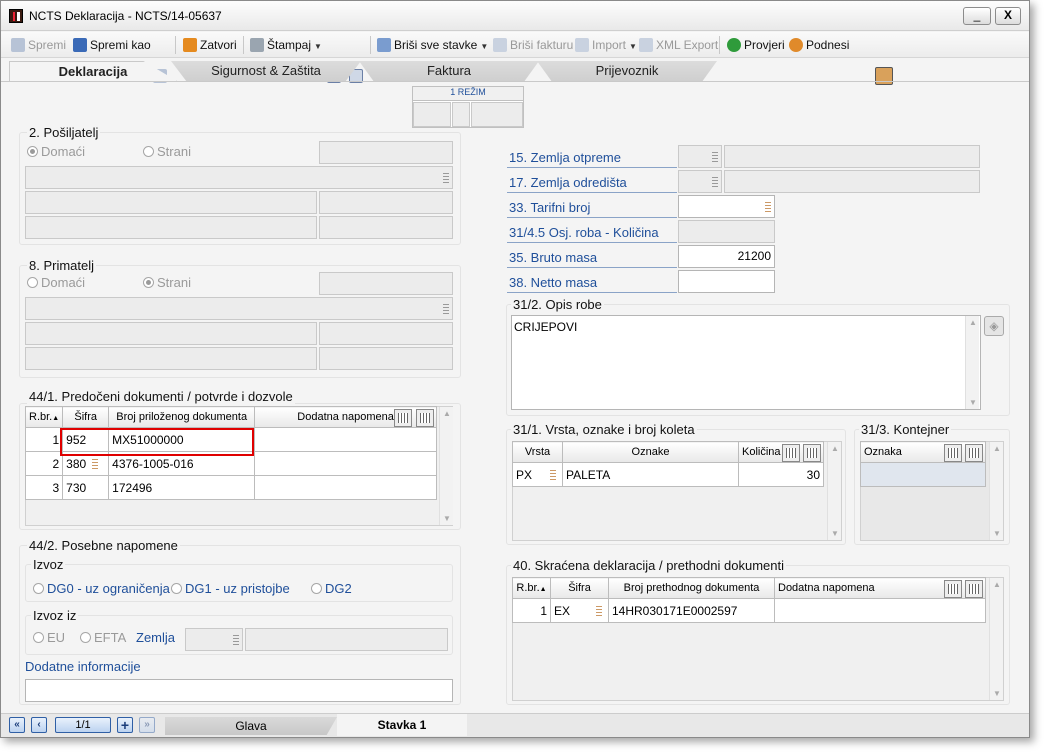 The image size is (1044, 752). Describe the element at coordinates (432, 45) in the screenshot. I see `delete-all-items-button: Briši sve stavke ▼` at that location.